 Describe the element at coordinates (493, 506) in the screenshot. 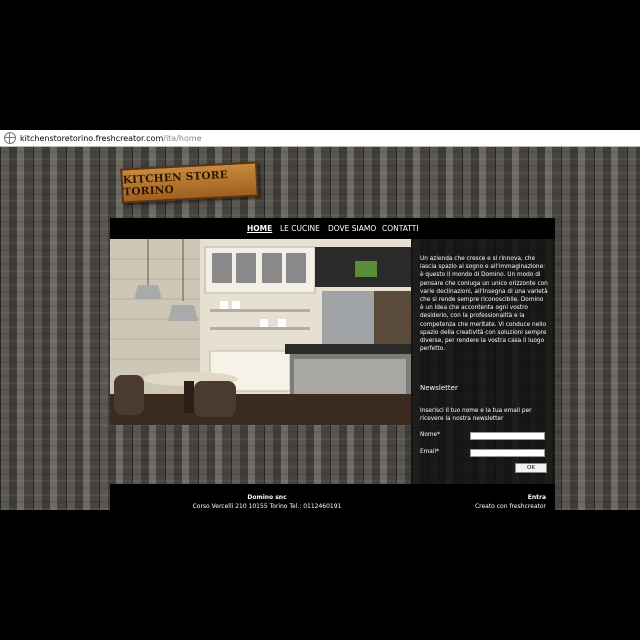

I see `credit-link: Creato con freshcreator` at that location.